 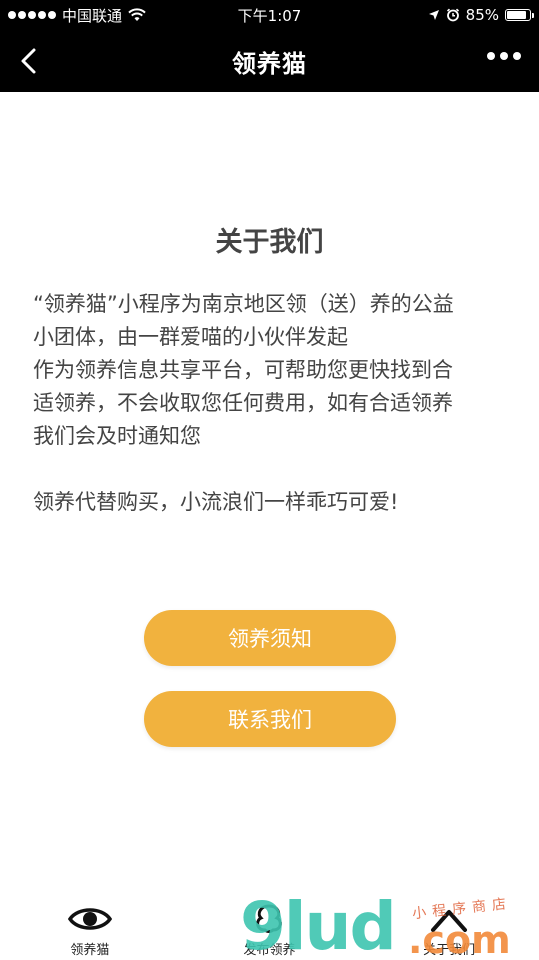 I want to click on about-line: 作为领养信息共享平台，可帮助您更快找到合, so click(x=243, y=370).